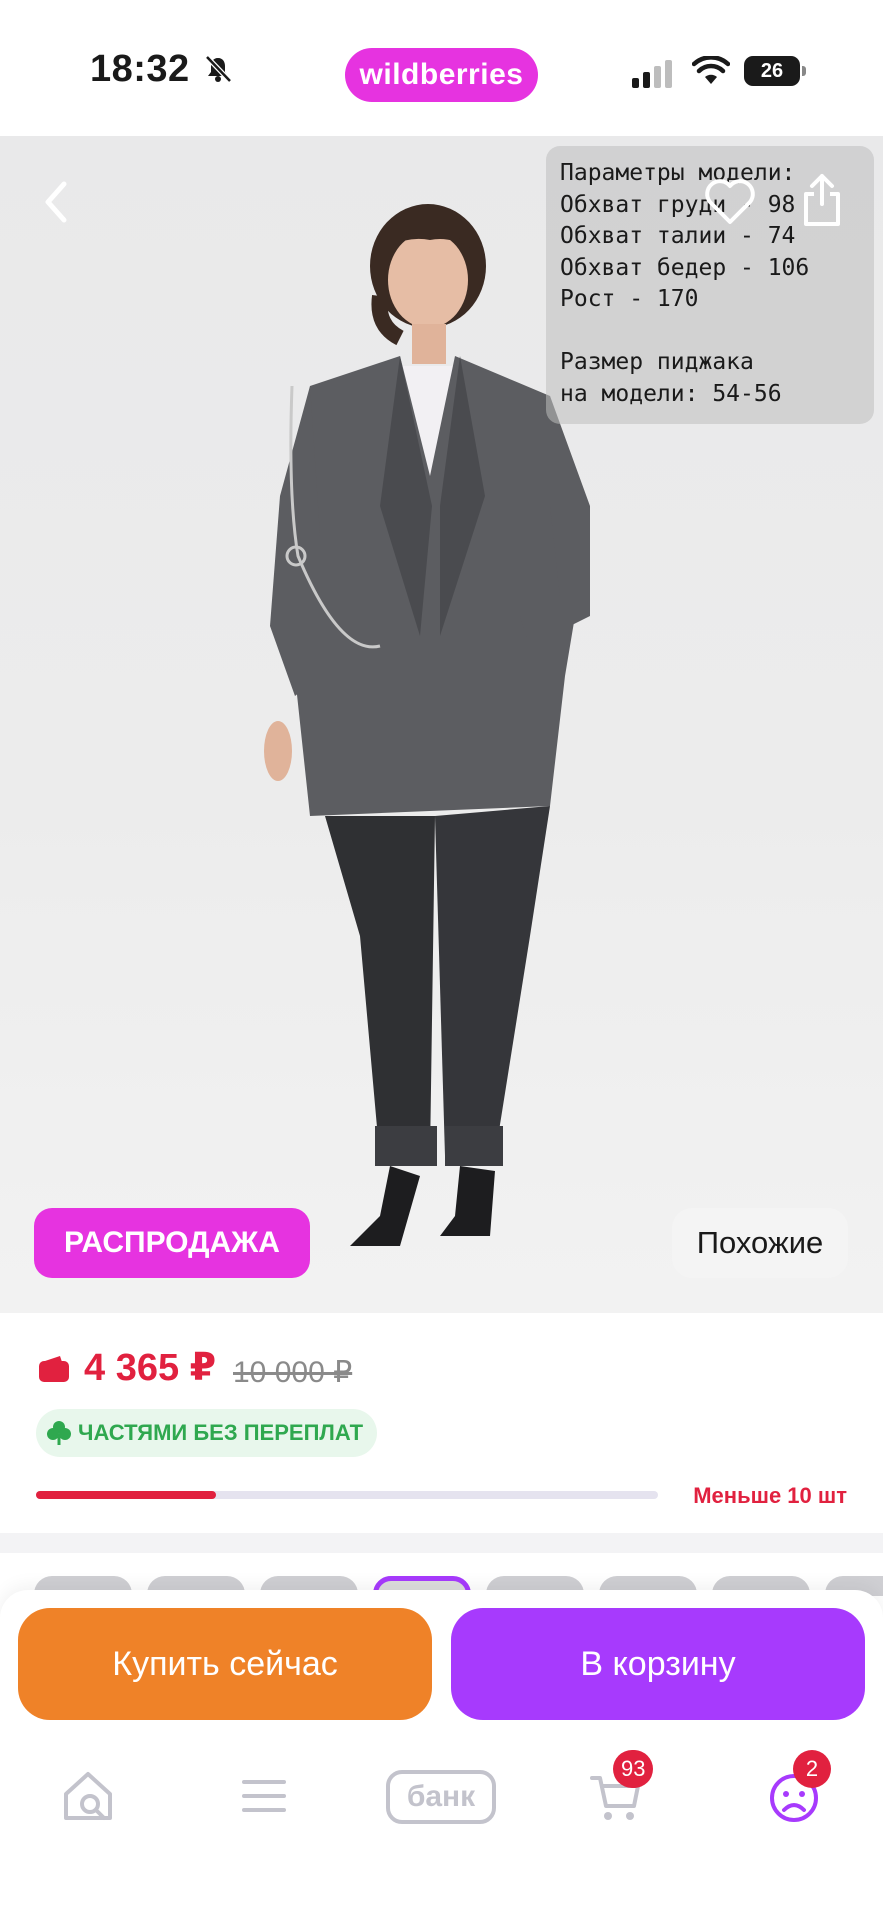  Describe the element at coordinates (812, 1769) in the screenshot. I see `profile-badge: 2` at that location.